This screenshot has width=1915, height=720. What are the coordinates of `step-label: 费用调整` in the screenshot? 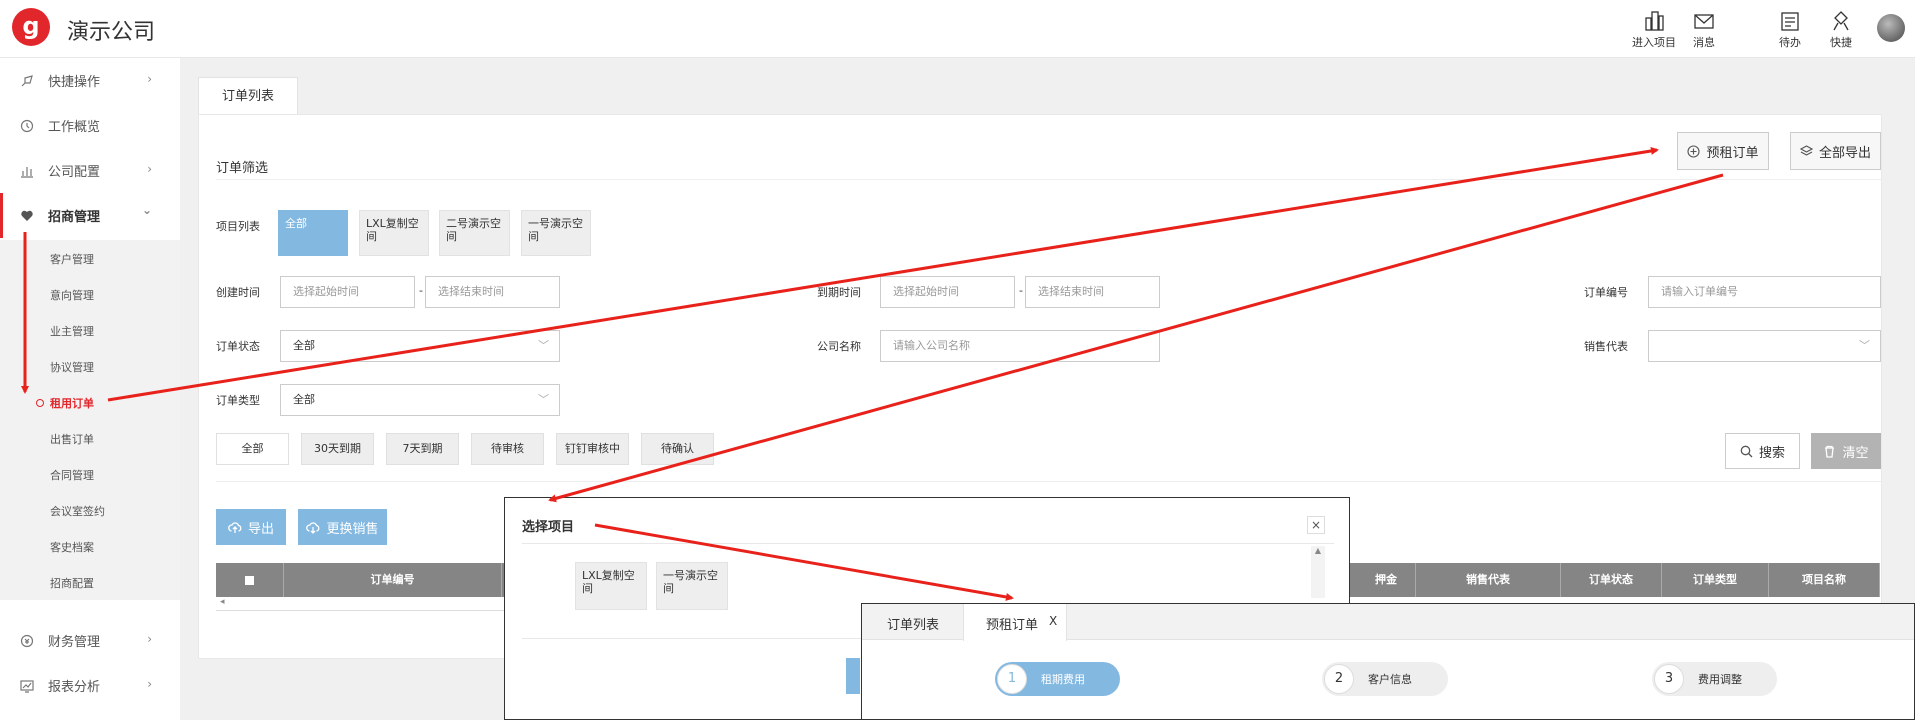 It's located at (1720, 679).